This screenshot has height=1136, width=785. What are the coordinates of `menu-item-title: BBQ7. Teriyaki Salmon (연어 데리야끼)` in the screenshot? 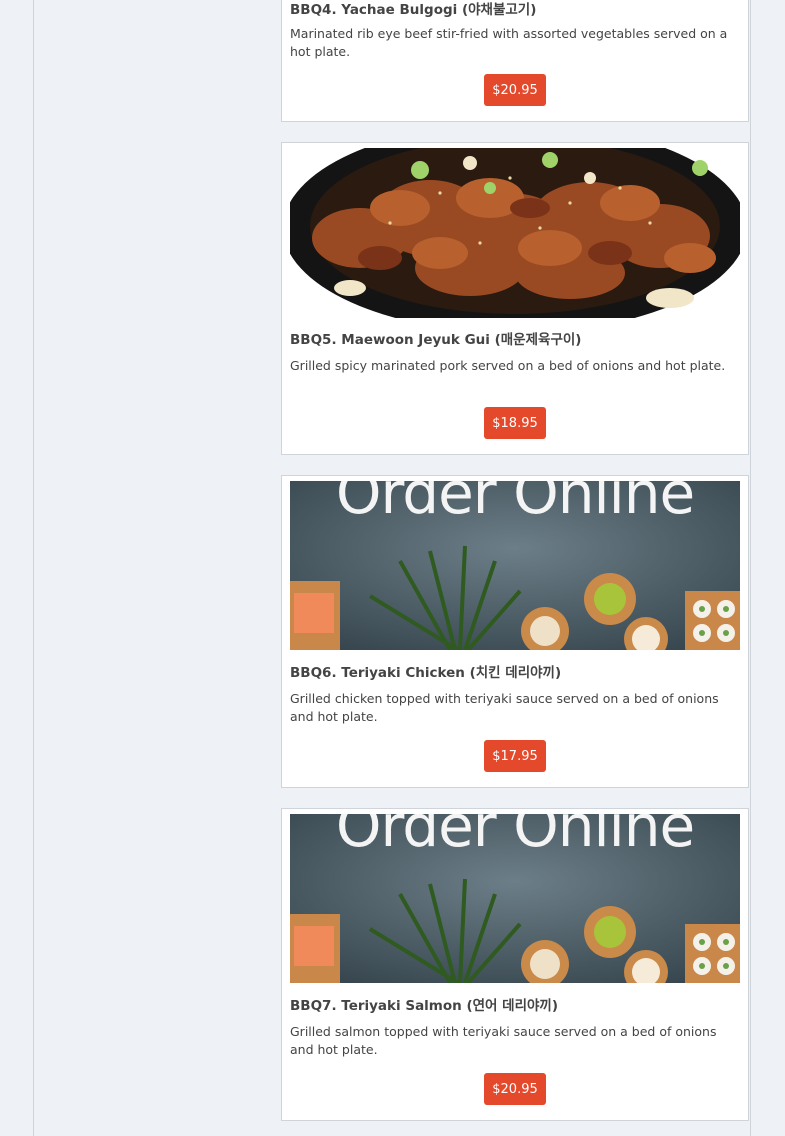 It's located at (424, 1006).